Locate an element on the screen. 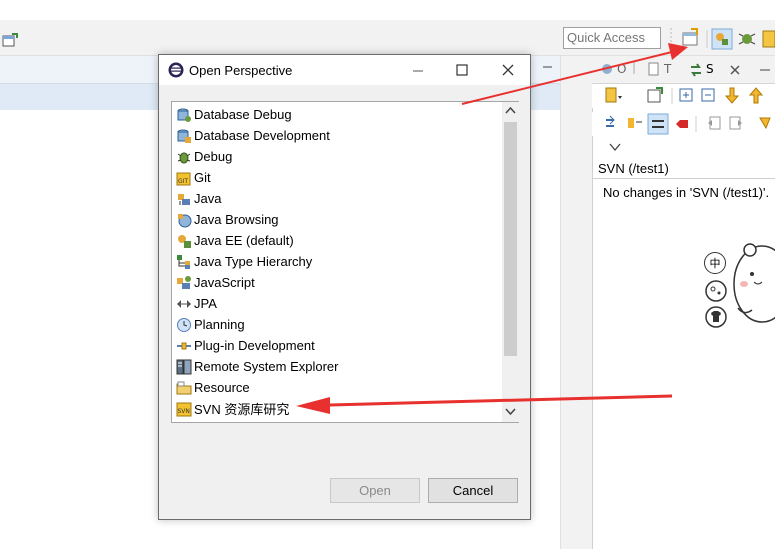 This screenshot has width=775, height=549. database-debug-icon is located at coordinates (184, 115).